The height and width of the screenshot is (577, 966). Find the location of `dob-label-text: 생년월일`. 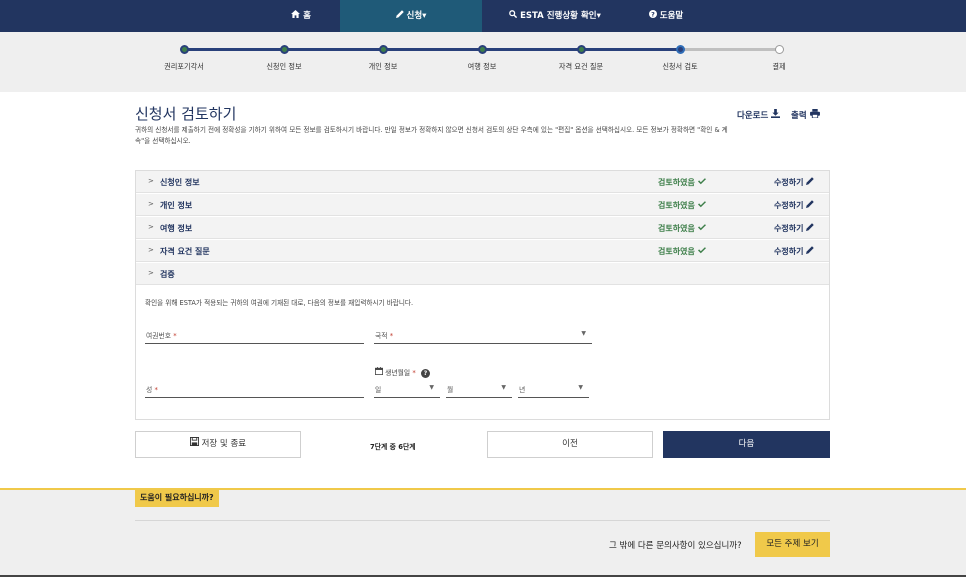

dob-label-text: 생년월일 is located at coordinates (398, 373).